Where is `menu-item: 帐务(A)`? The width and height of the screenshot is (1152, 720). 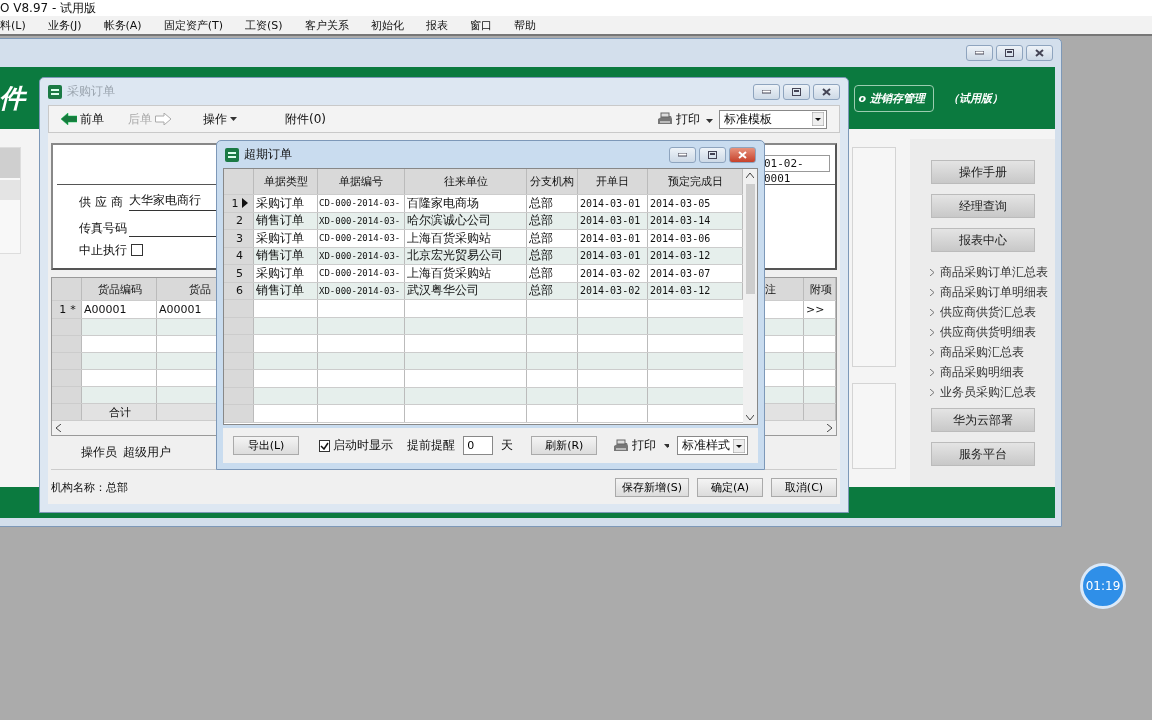 menu-item: 帐务(A) is located at coordinates (122, 25).